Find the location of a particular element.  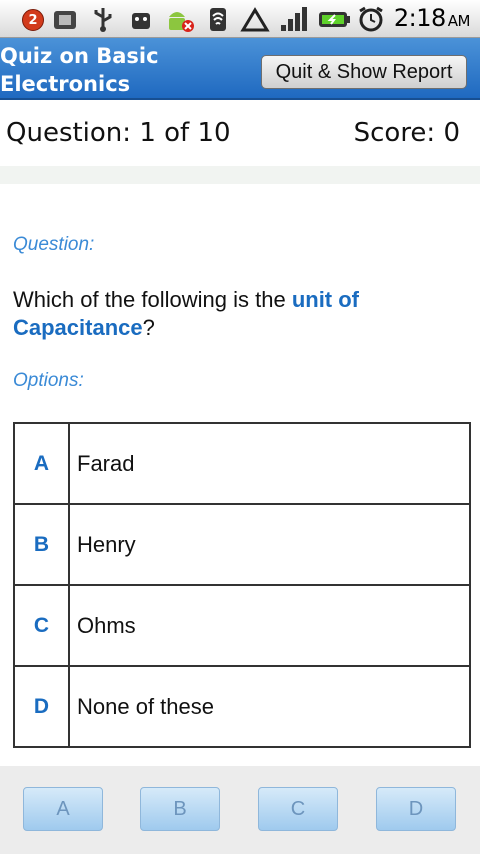

question-label: Question: is located at coordinates (54, 244).